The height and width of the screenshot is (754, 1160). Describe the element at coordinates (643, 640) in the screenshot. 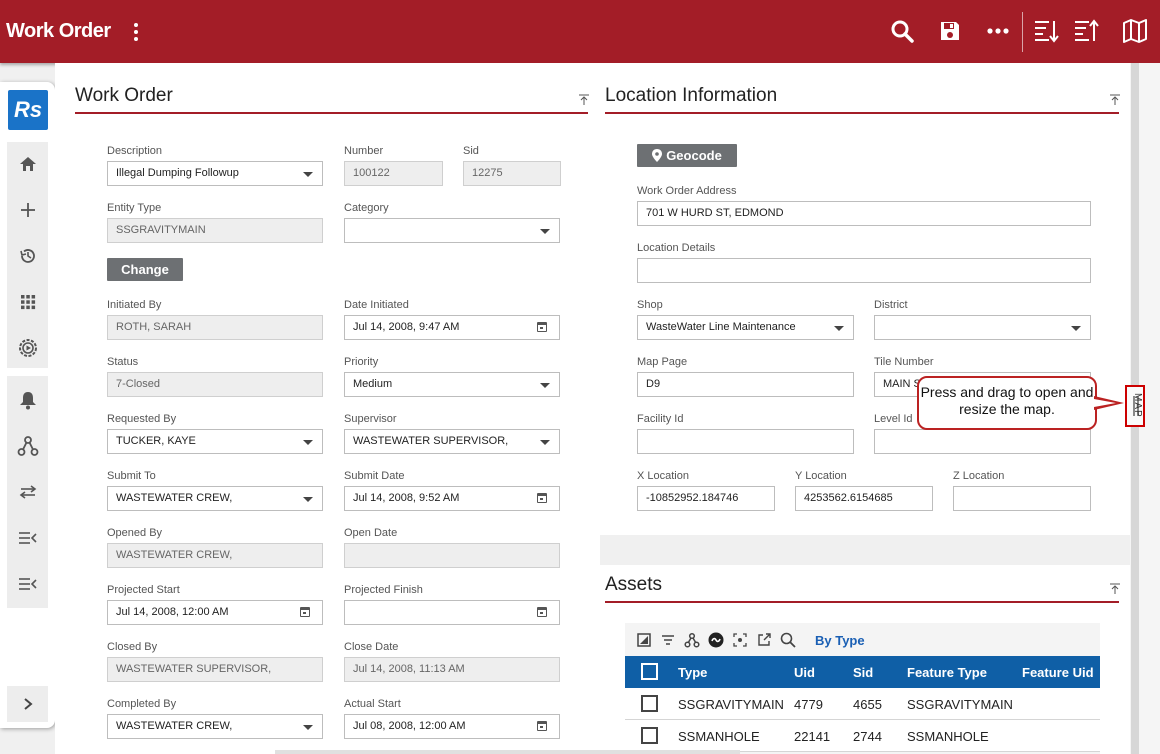

I see `edit-icon` at that location.